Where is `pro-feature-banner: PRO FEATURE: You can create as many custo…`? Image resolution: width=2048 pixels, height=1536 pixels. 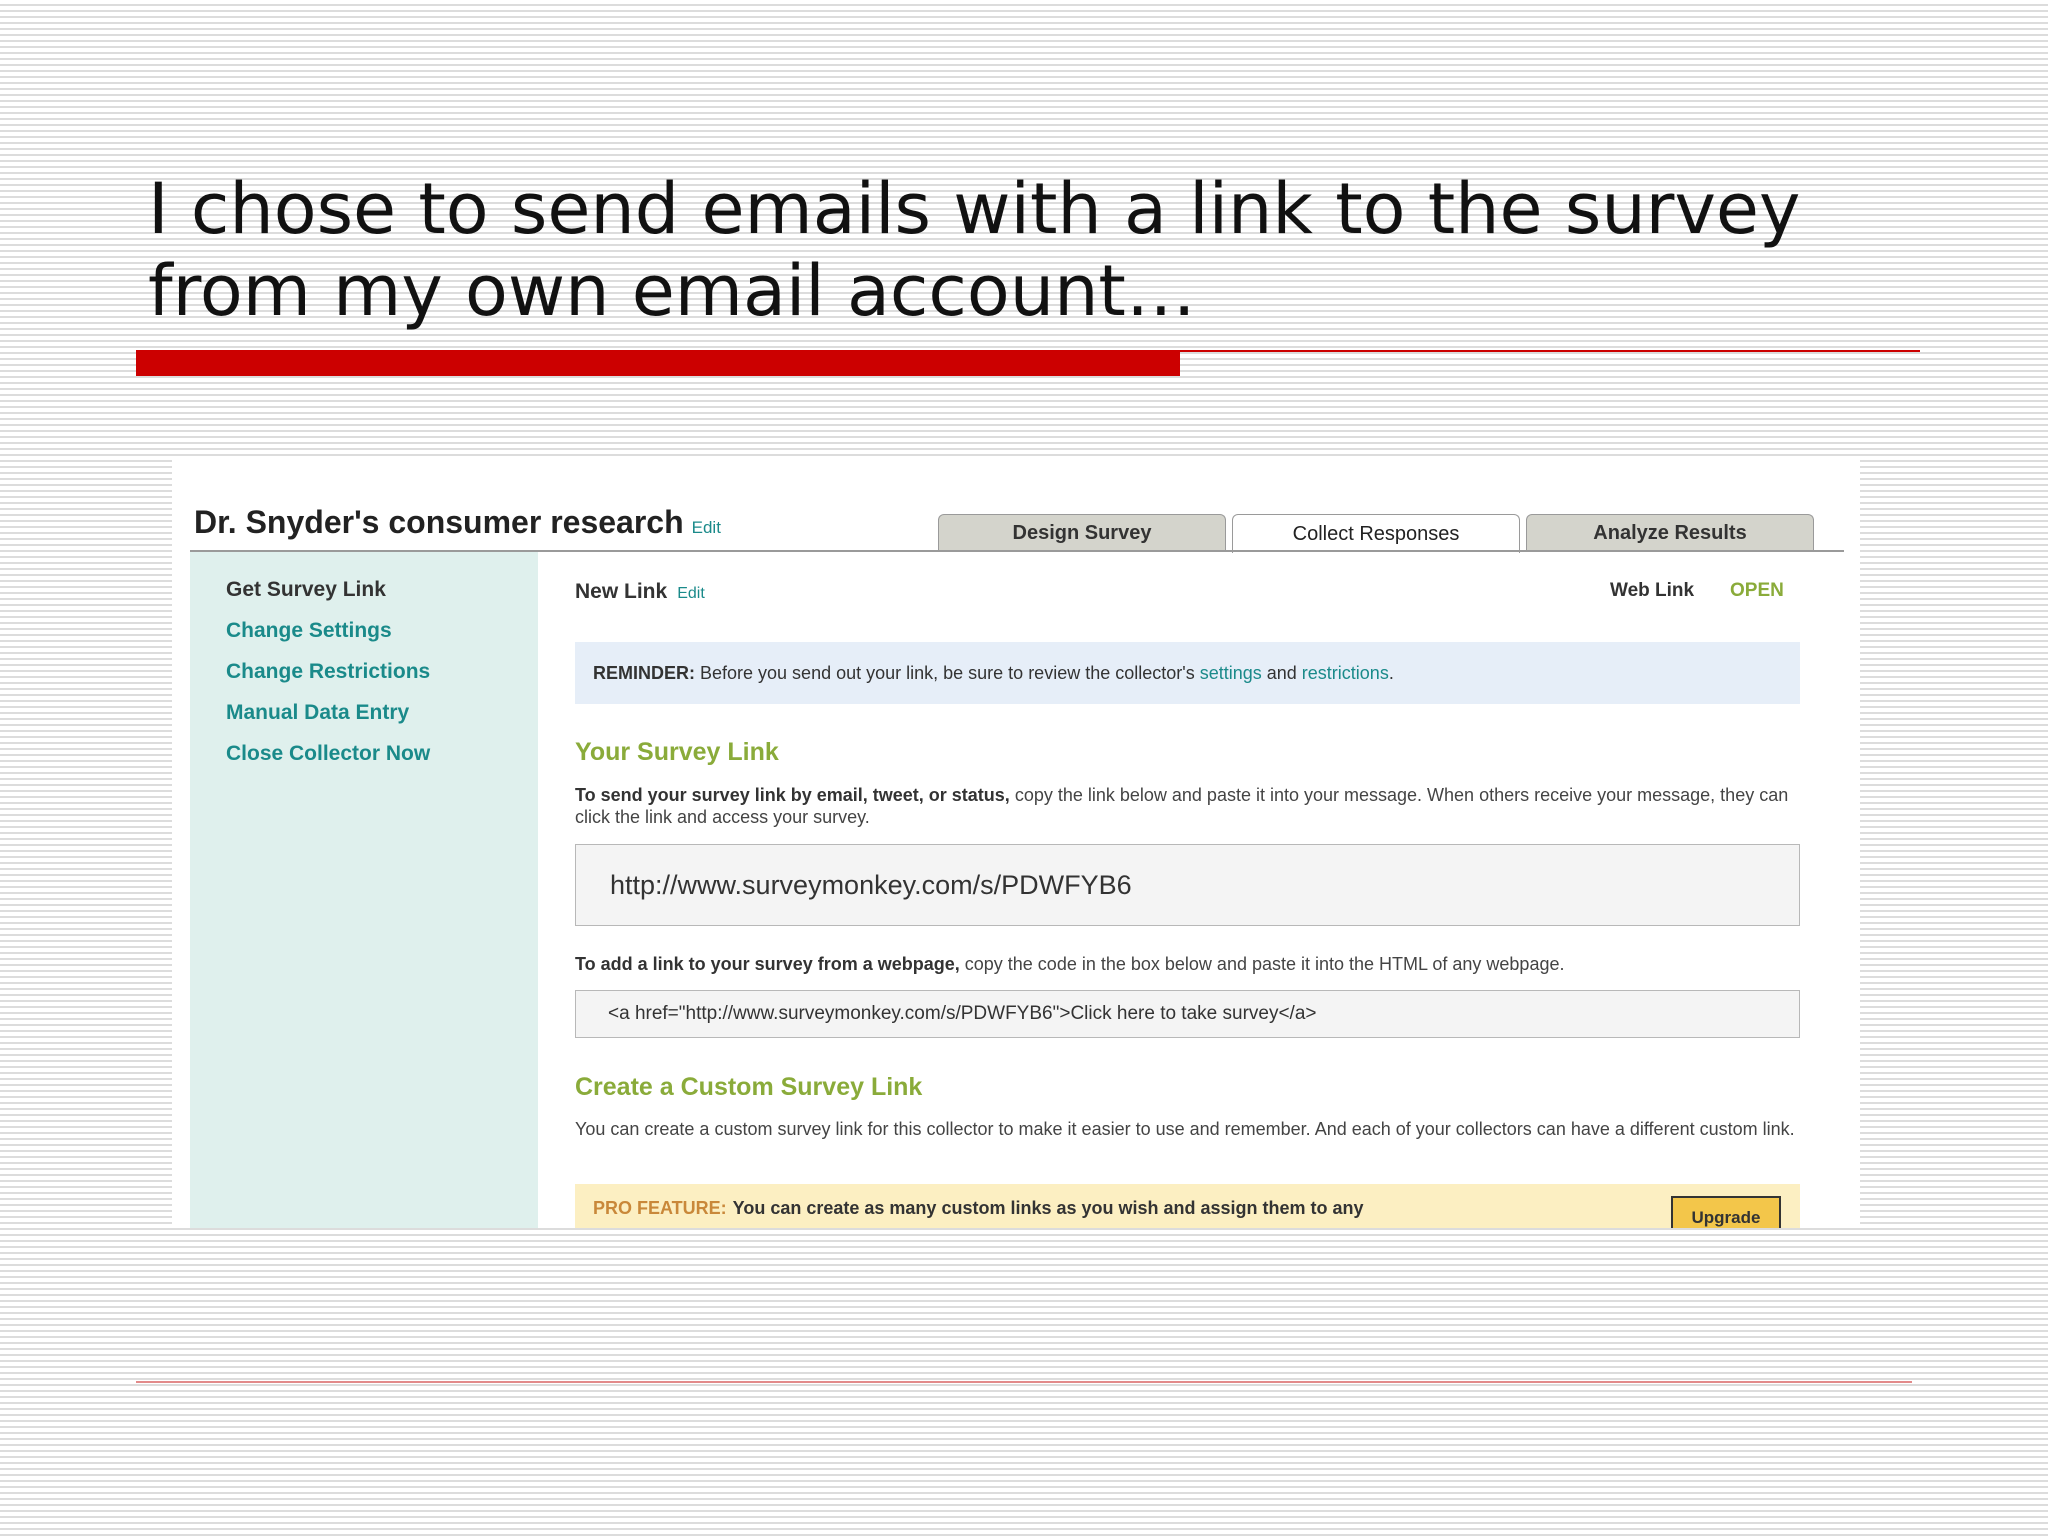
pro-feature-banner: PRO FEATURE: You can create as many custo… is located at coordinates (1187, 1206).